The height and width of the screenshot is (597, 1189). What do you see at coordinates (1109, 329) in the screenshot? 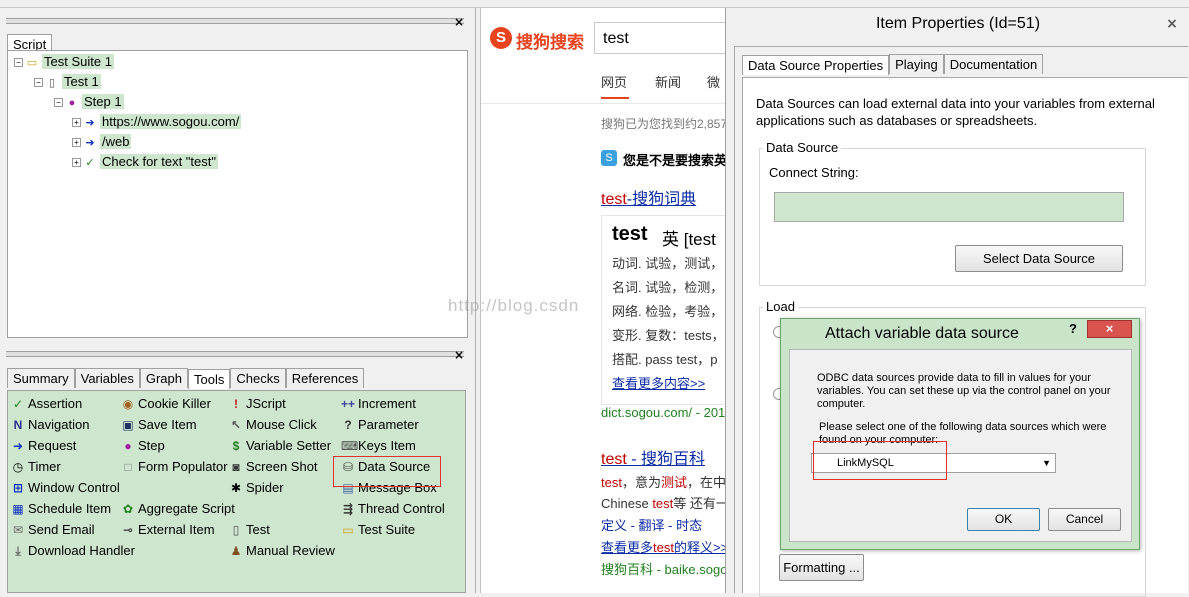
I see `attach-dialog-close-icon: ×` at bounding box center [1109, 329].